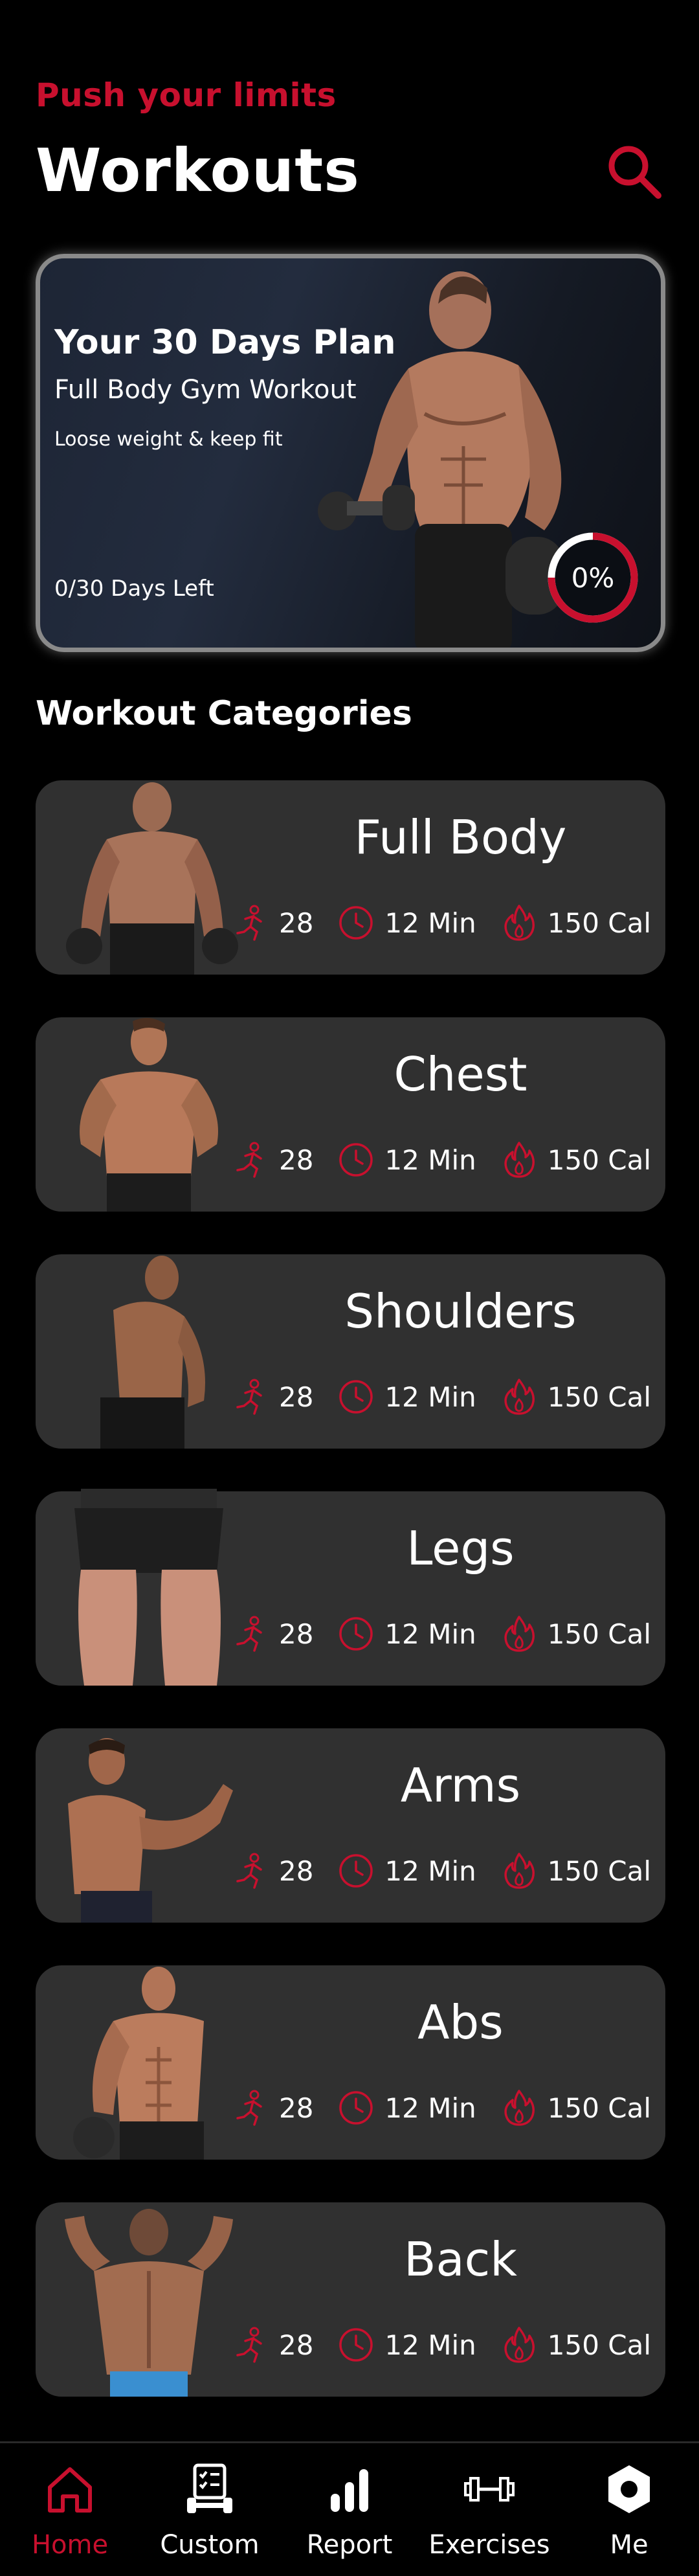  I want to click on category-name: Legs, so click(460, 1548).